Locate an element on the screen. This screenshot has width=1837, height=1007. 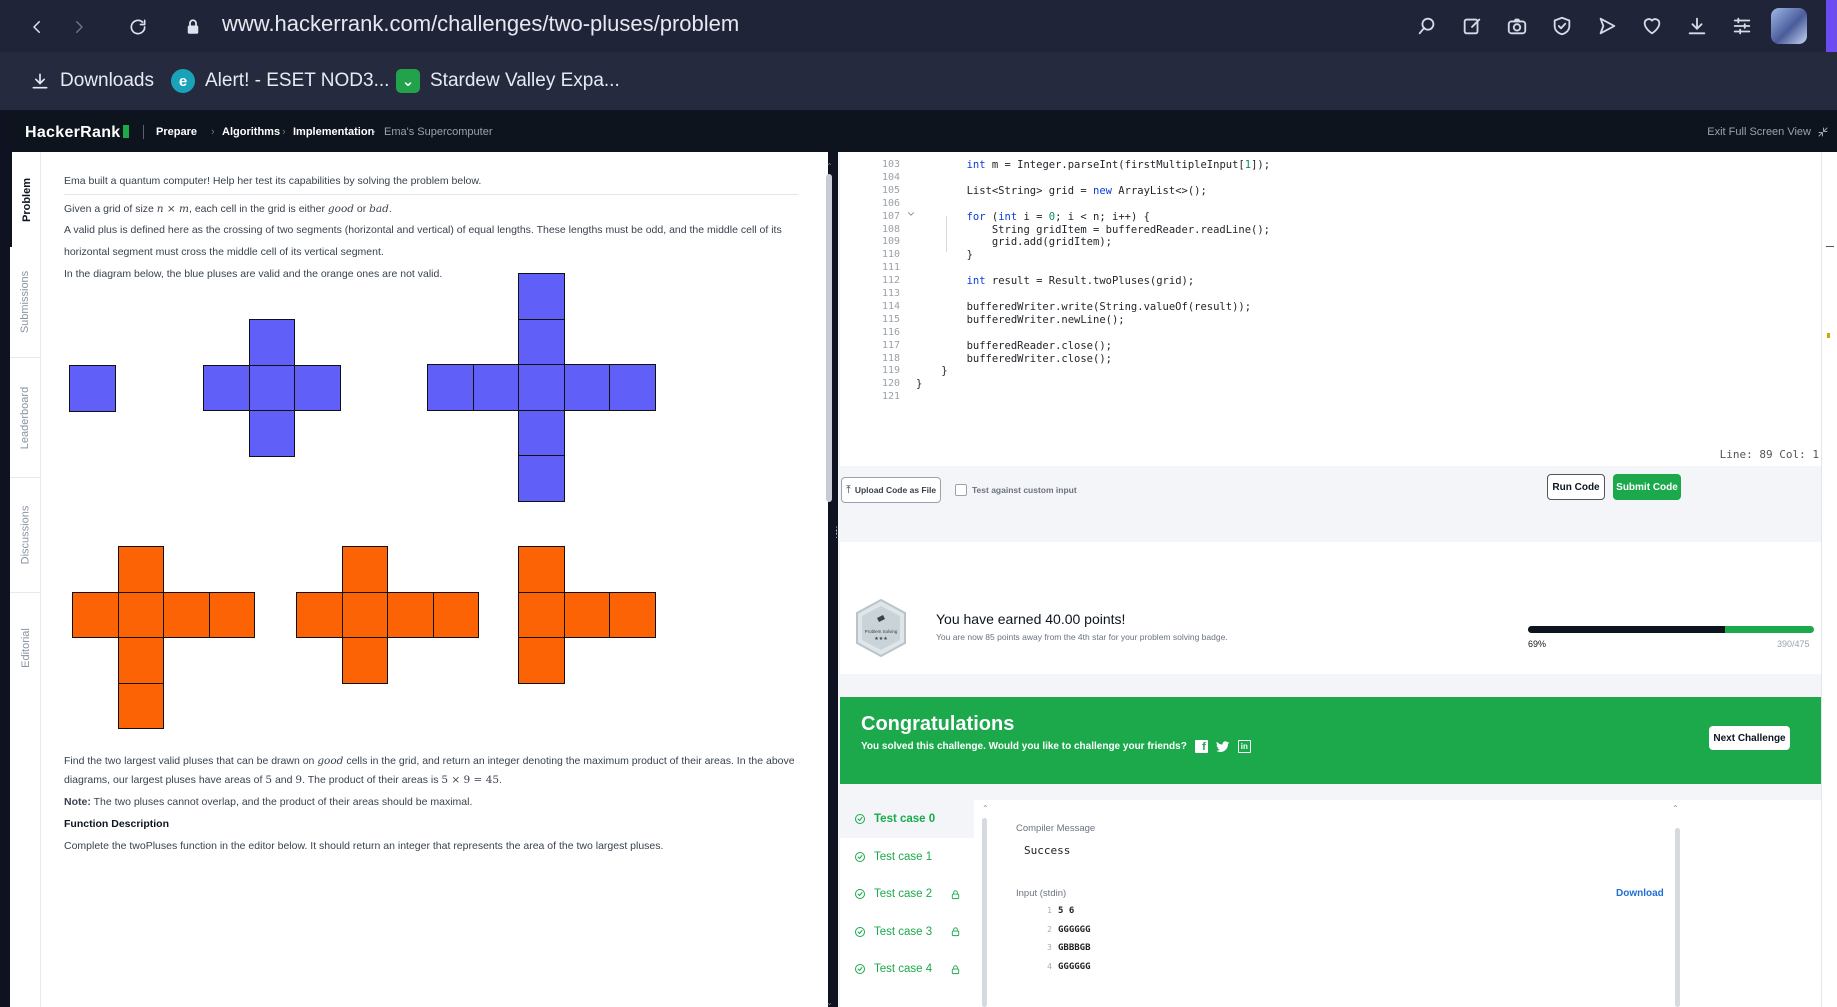
tab-leaderboard: Leaderboard is located at coordinates (25, 417).